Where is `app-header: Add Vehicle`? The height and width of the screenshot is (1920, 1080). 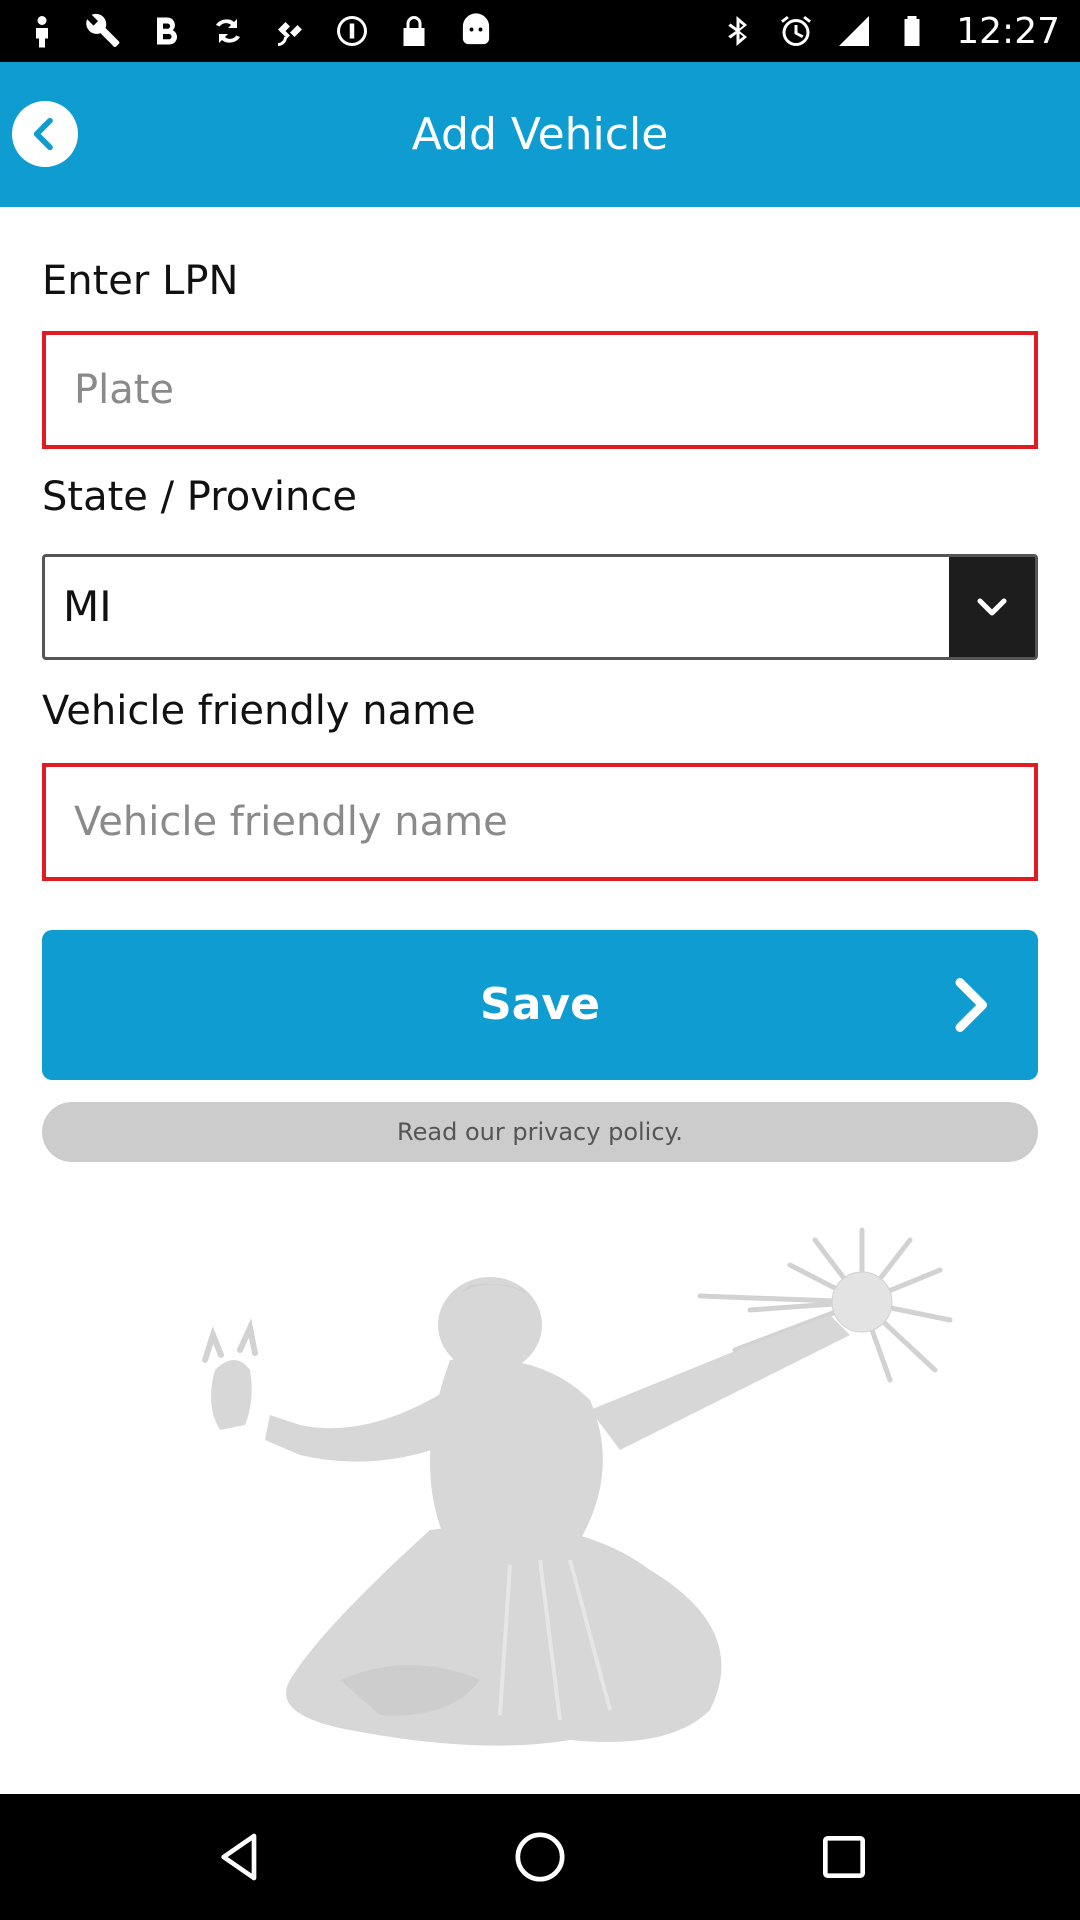 app-header: Add Vehicle is located at coordinates (540, 134).